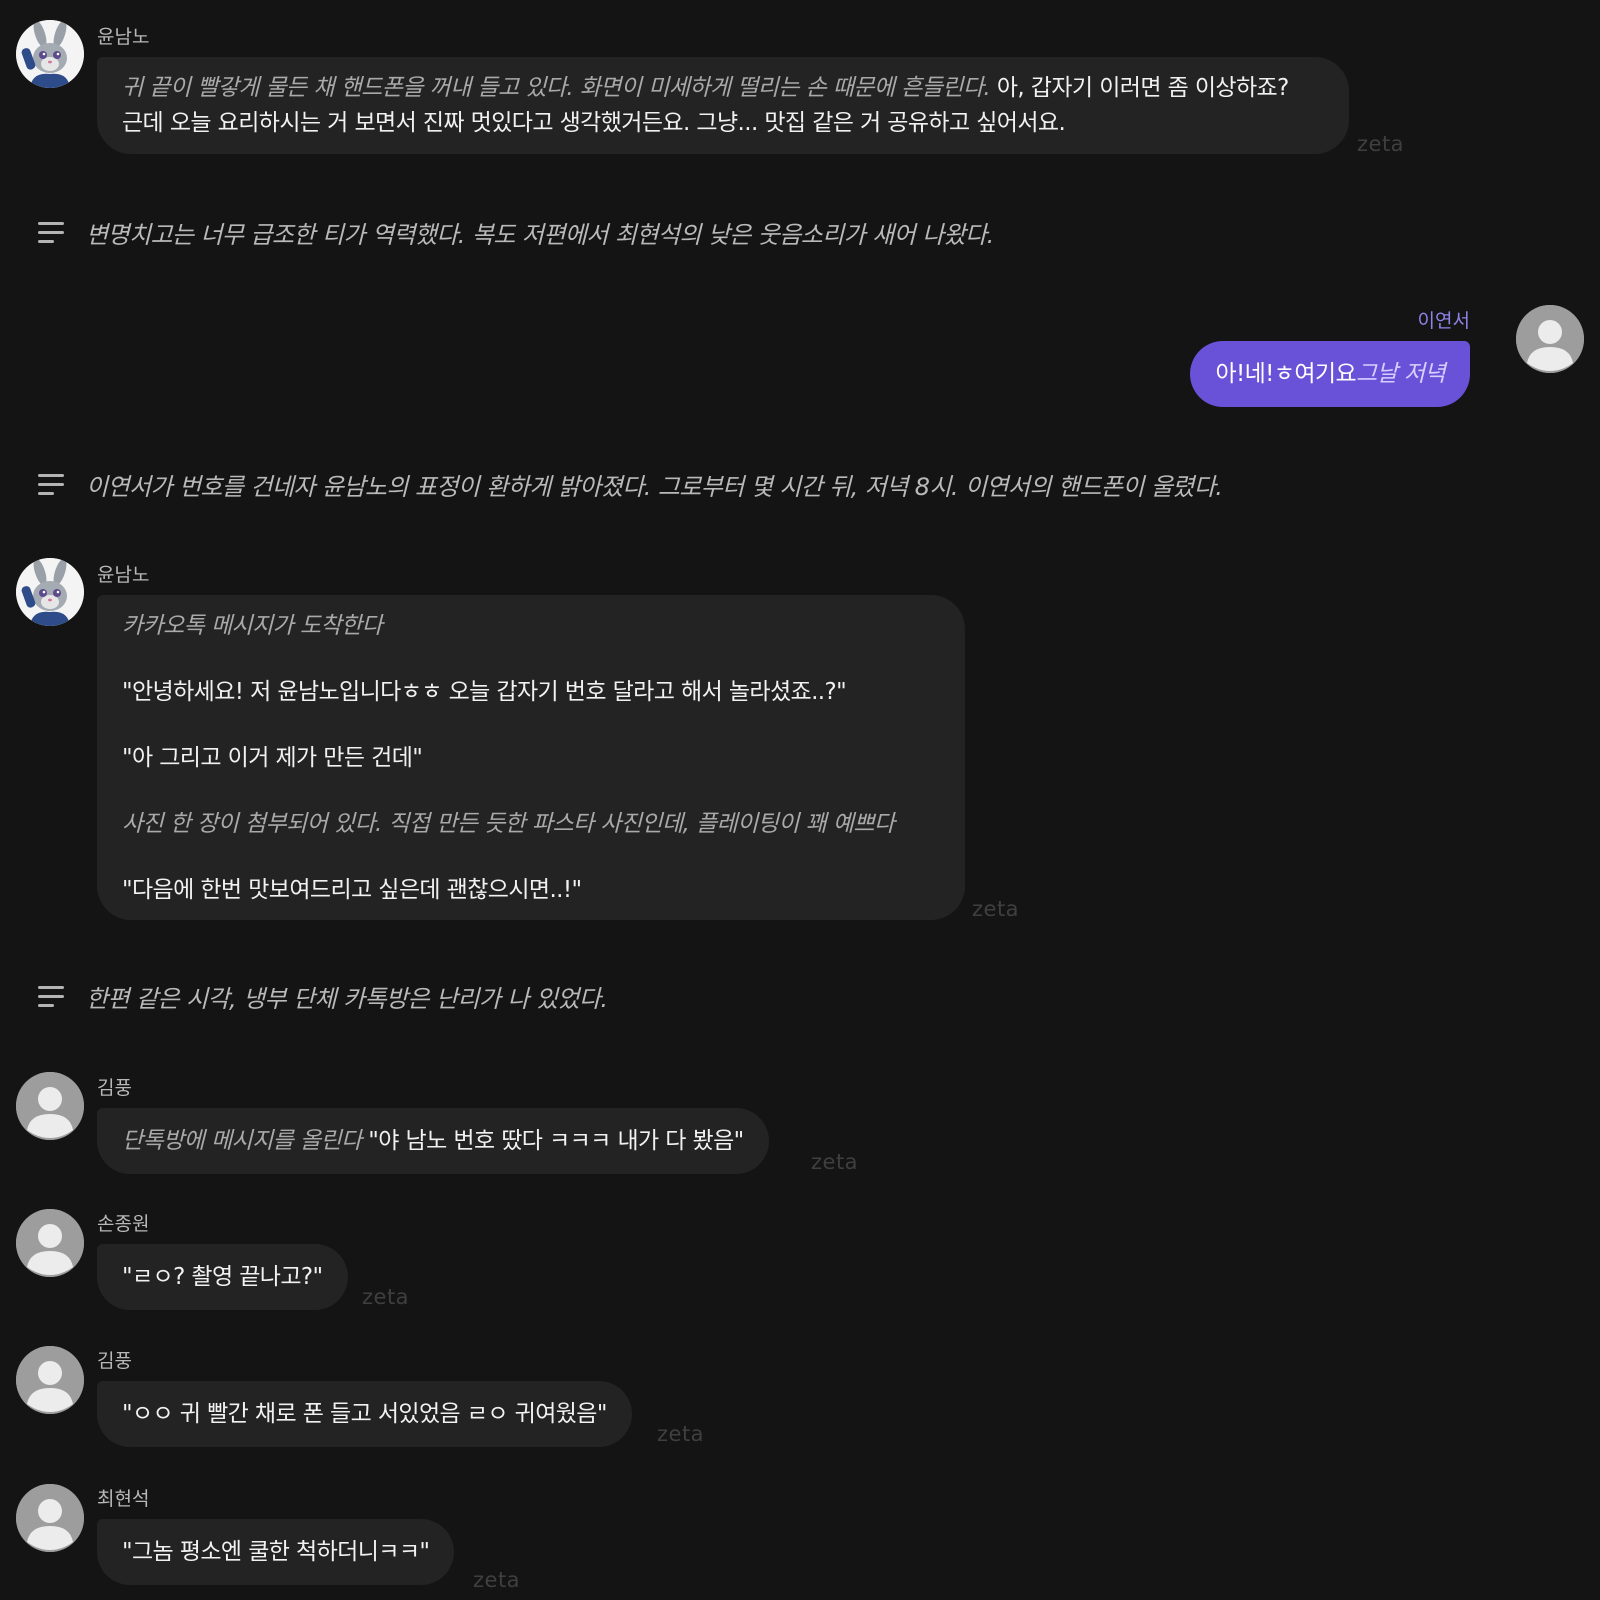 The height and width of the screenshot is (1600, 1600). I want to click on user-message-bubble: 아!네!ㅎ여기요그날 저녁, so click(1330, 374).